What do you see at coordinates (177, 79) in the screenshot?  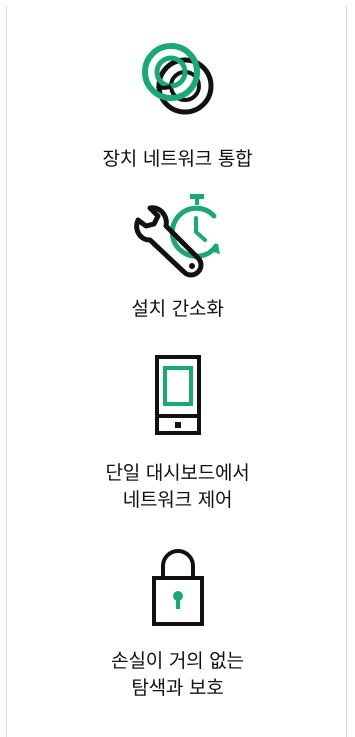 I see `linked-rings-icon` at bounding box center [177, 79].